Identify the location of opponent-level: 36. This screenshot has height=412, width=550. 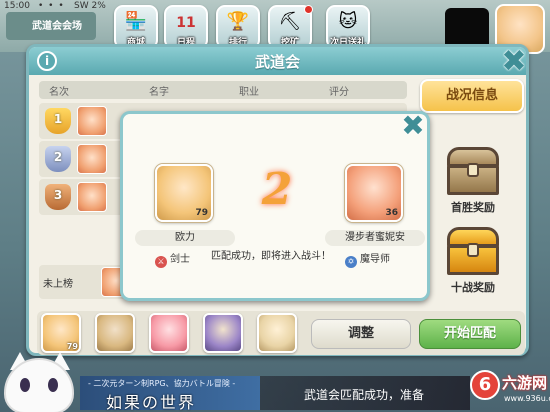
(391, 213).